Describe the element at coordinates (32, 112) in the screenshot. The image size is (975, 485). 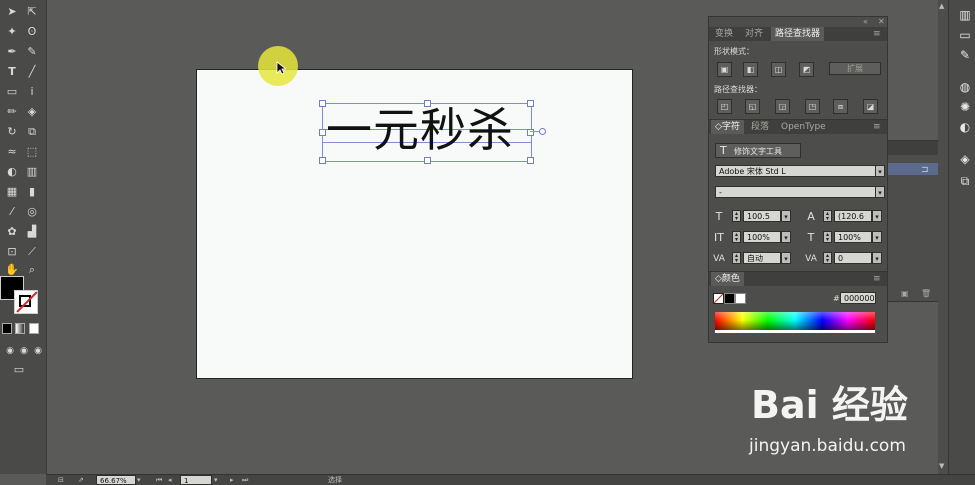
I see `eraser-icon: ◈` at that location.